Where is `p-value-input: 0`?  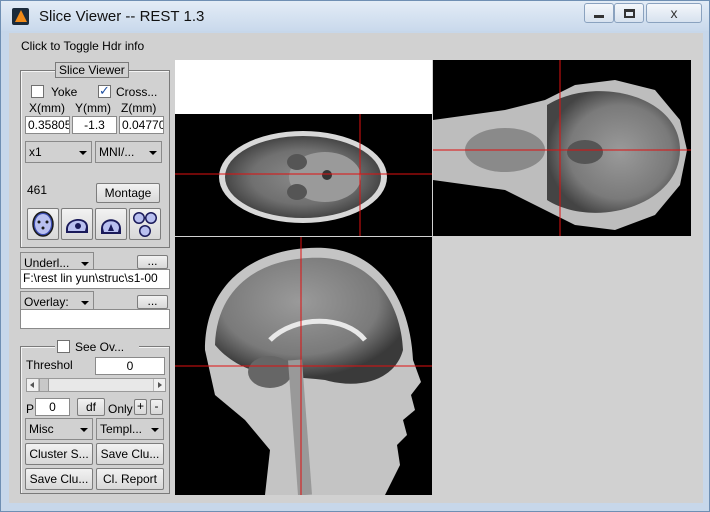 p-value-input: 0 is located at coordinates (52, 407).